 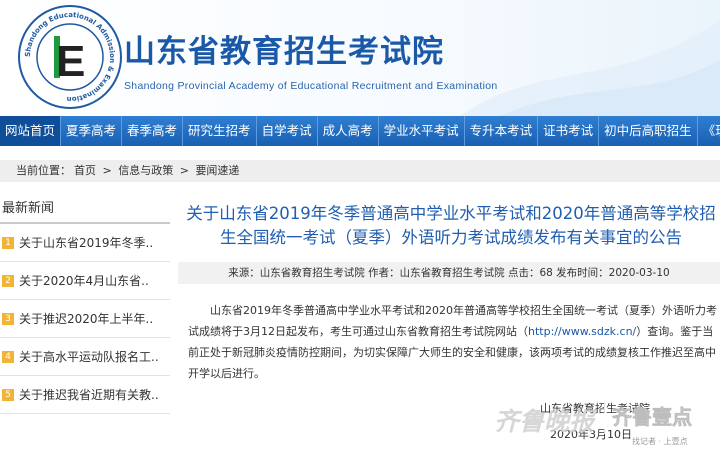 I want to click on breadcrumb: 当前位置： 首页 > 信息与政策 > 要闻速递, so click(x=360, y=171).